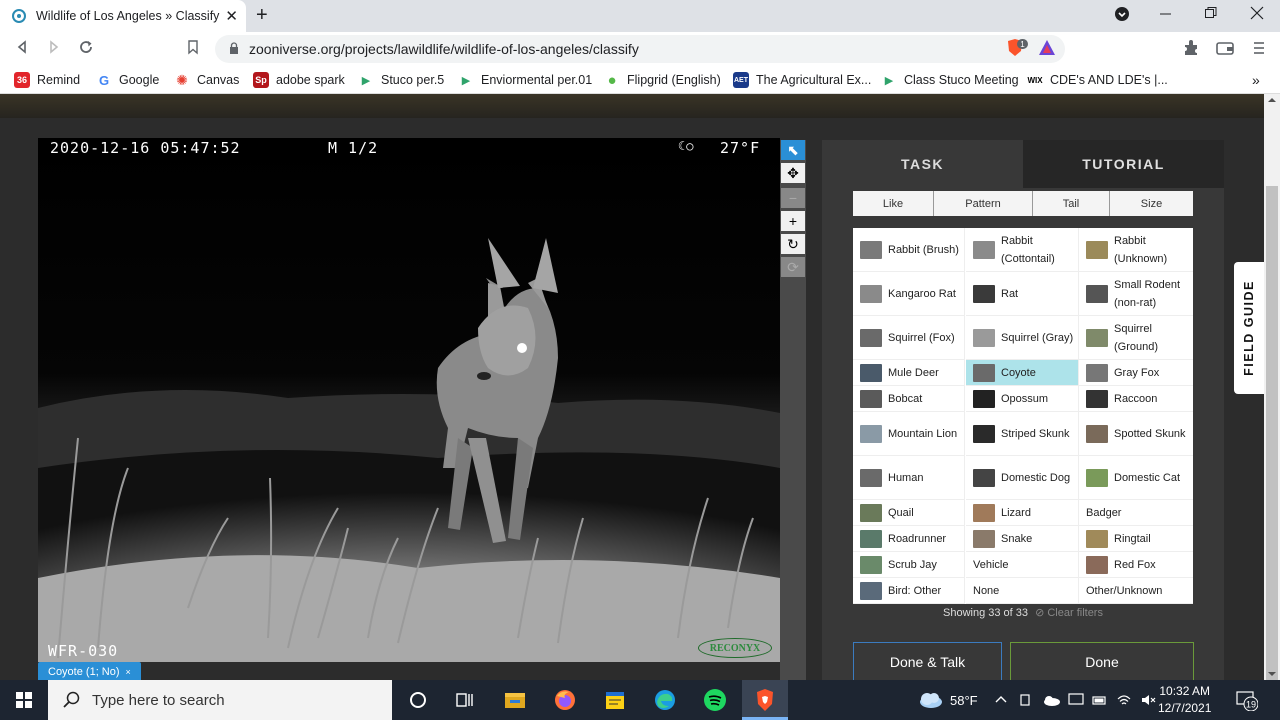  Describe the element at coordinates (1249, 328) in the screenshot. I see `field-guide-tab: FIELD GUIDE` at that location.